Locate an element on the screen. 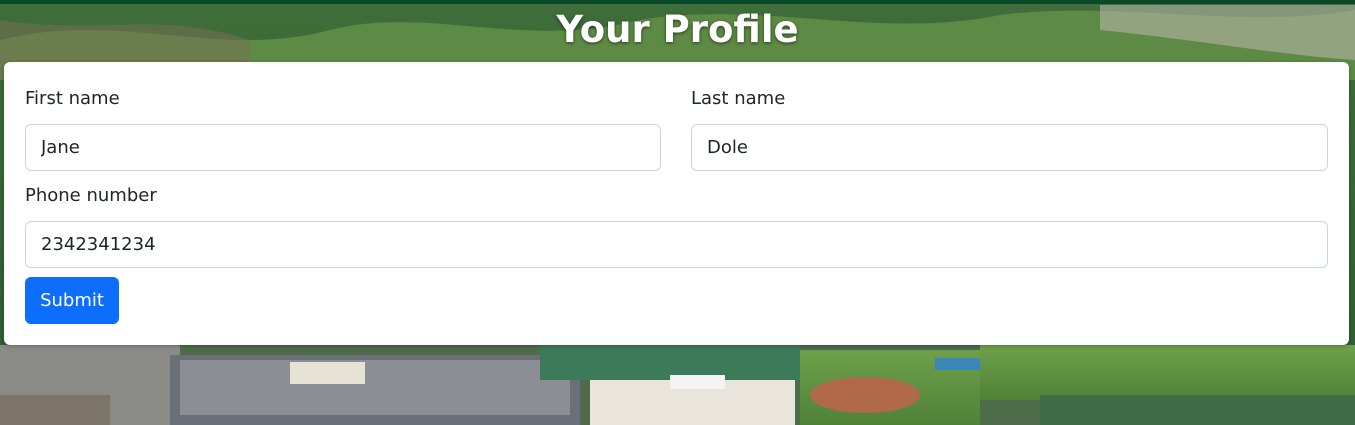 The width and height of the screenshot is (1355, 425). last-name-label: Last name is located at coordinates (738, 98).